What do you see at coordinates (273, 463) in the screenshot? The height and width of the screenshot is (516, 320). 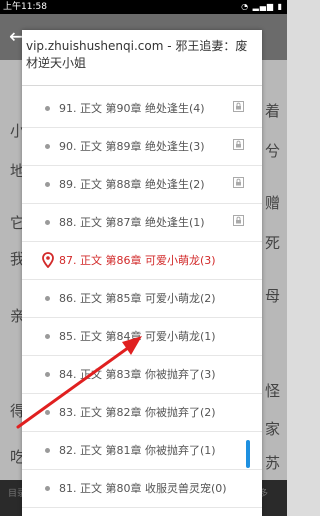 I see `background-text-fragment: 苏` at bounding box center [273, 463].